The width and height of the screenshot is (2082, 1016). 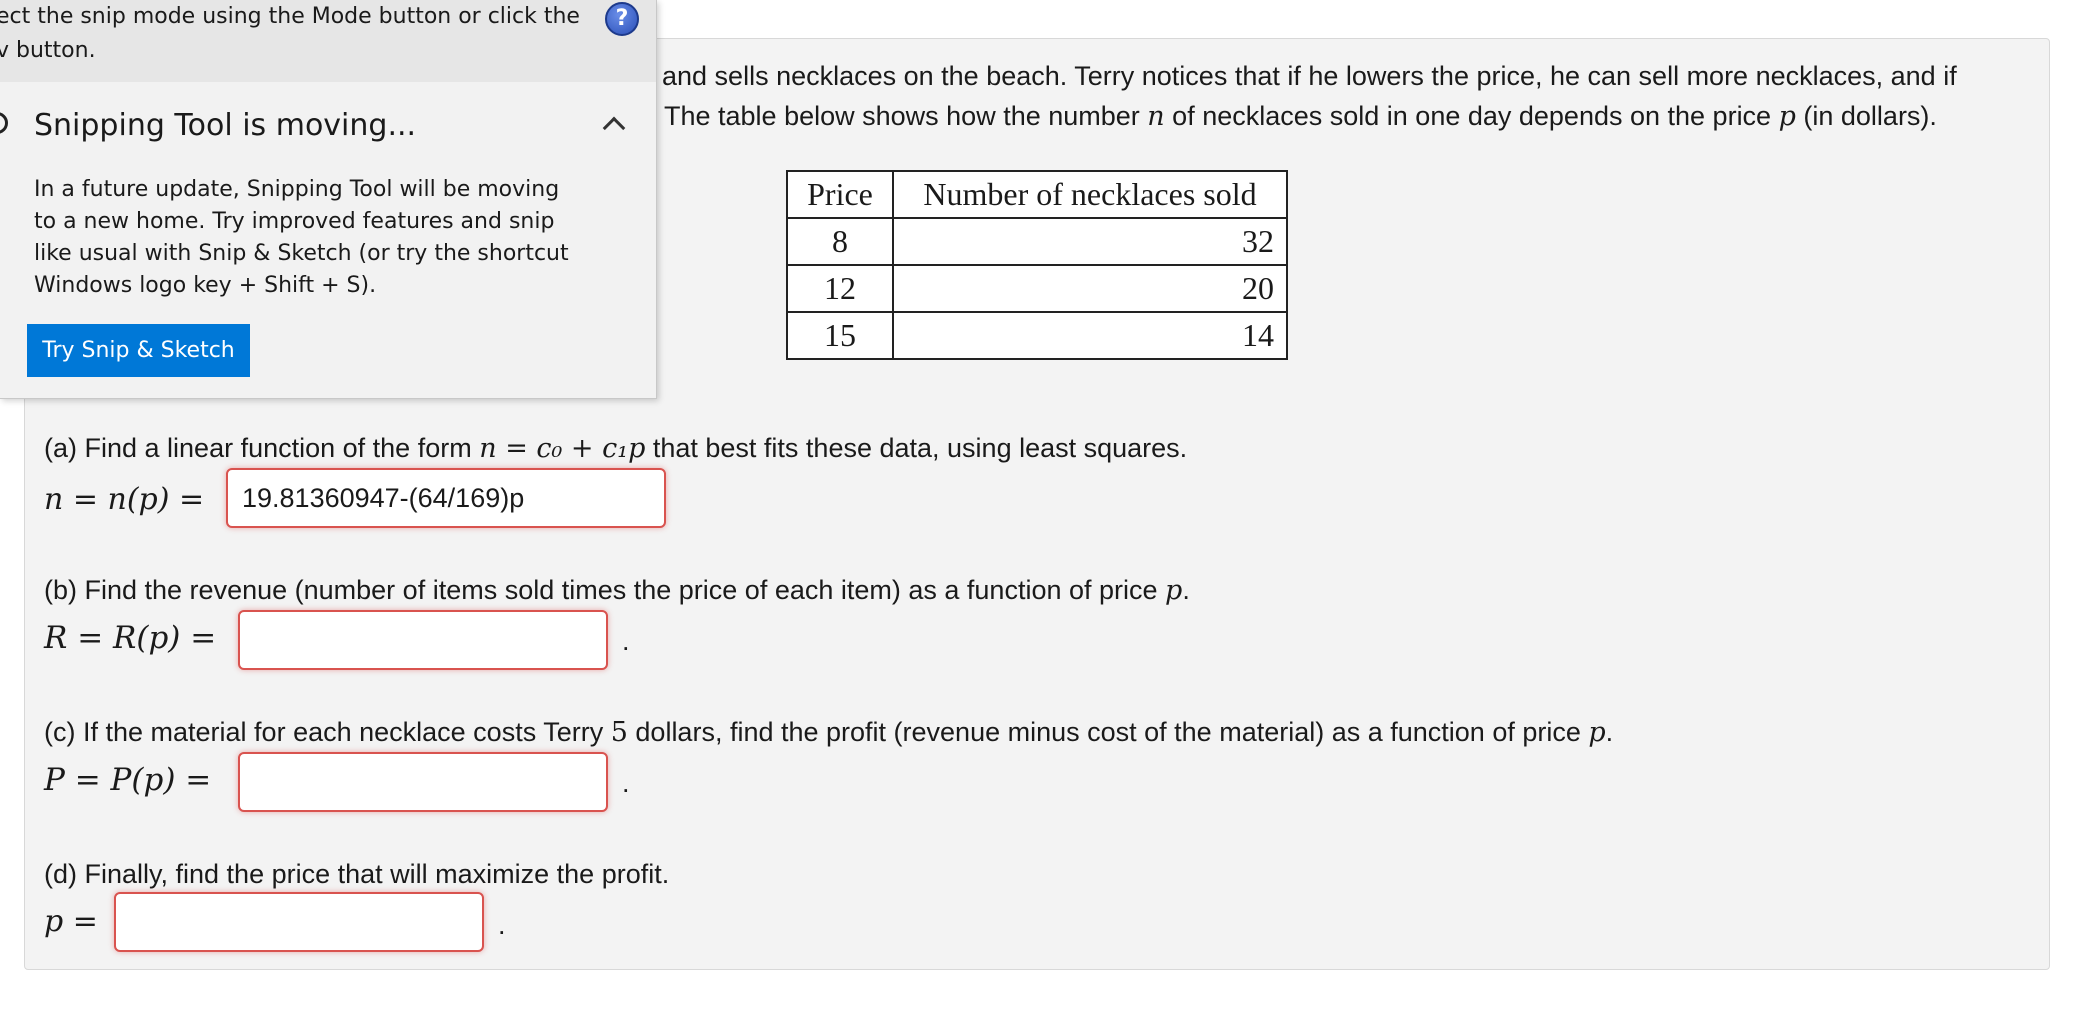 I want to click on cell-number-sold: 32, so click(x=1090, y=241).